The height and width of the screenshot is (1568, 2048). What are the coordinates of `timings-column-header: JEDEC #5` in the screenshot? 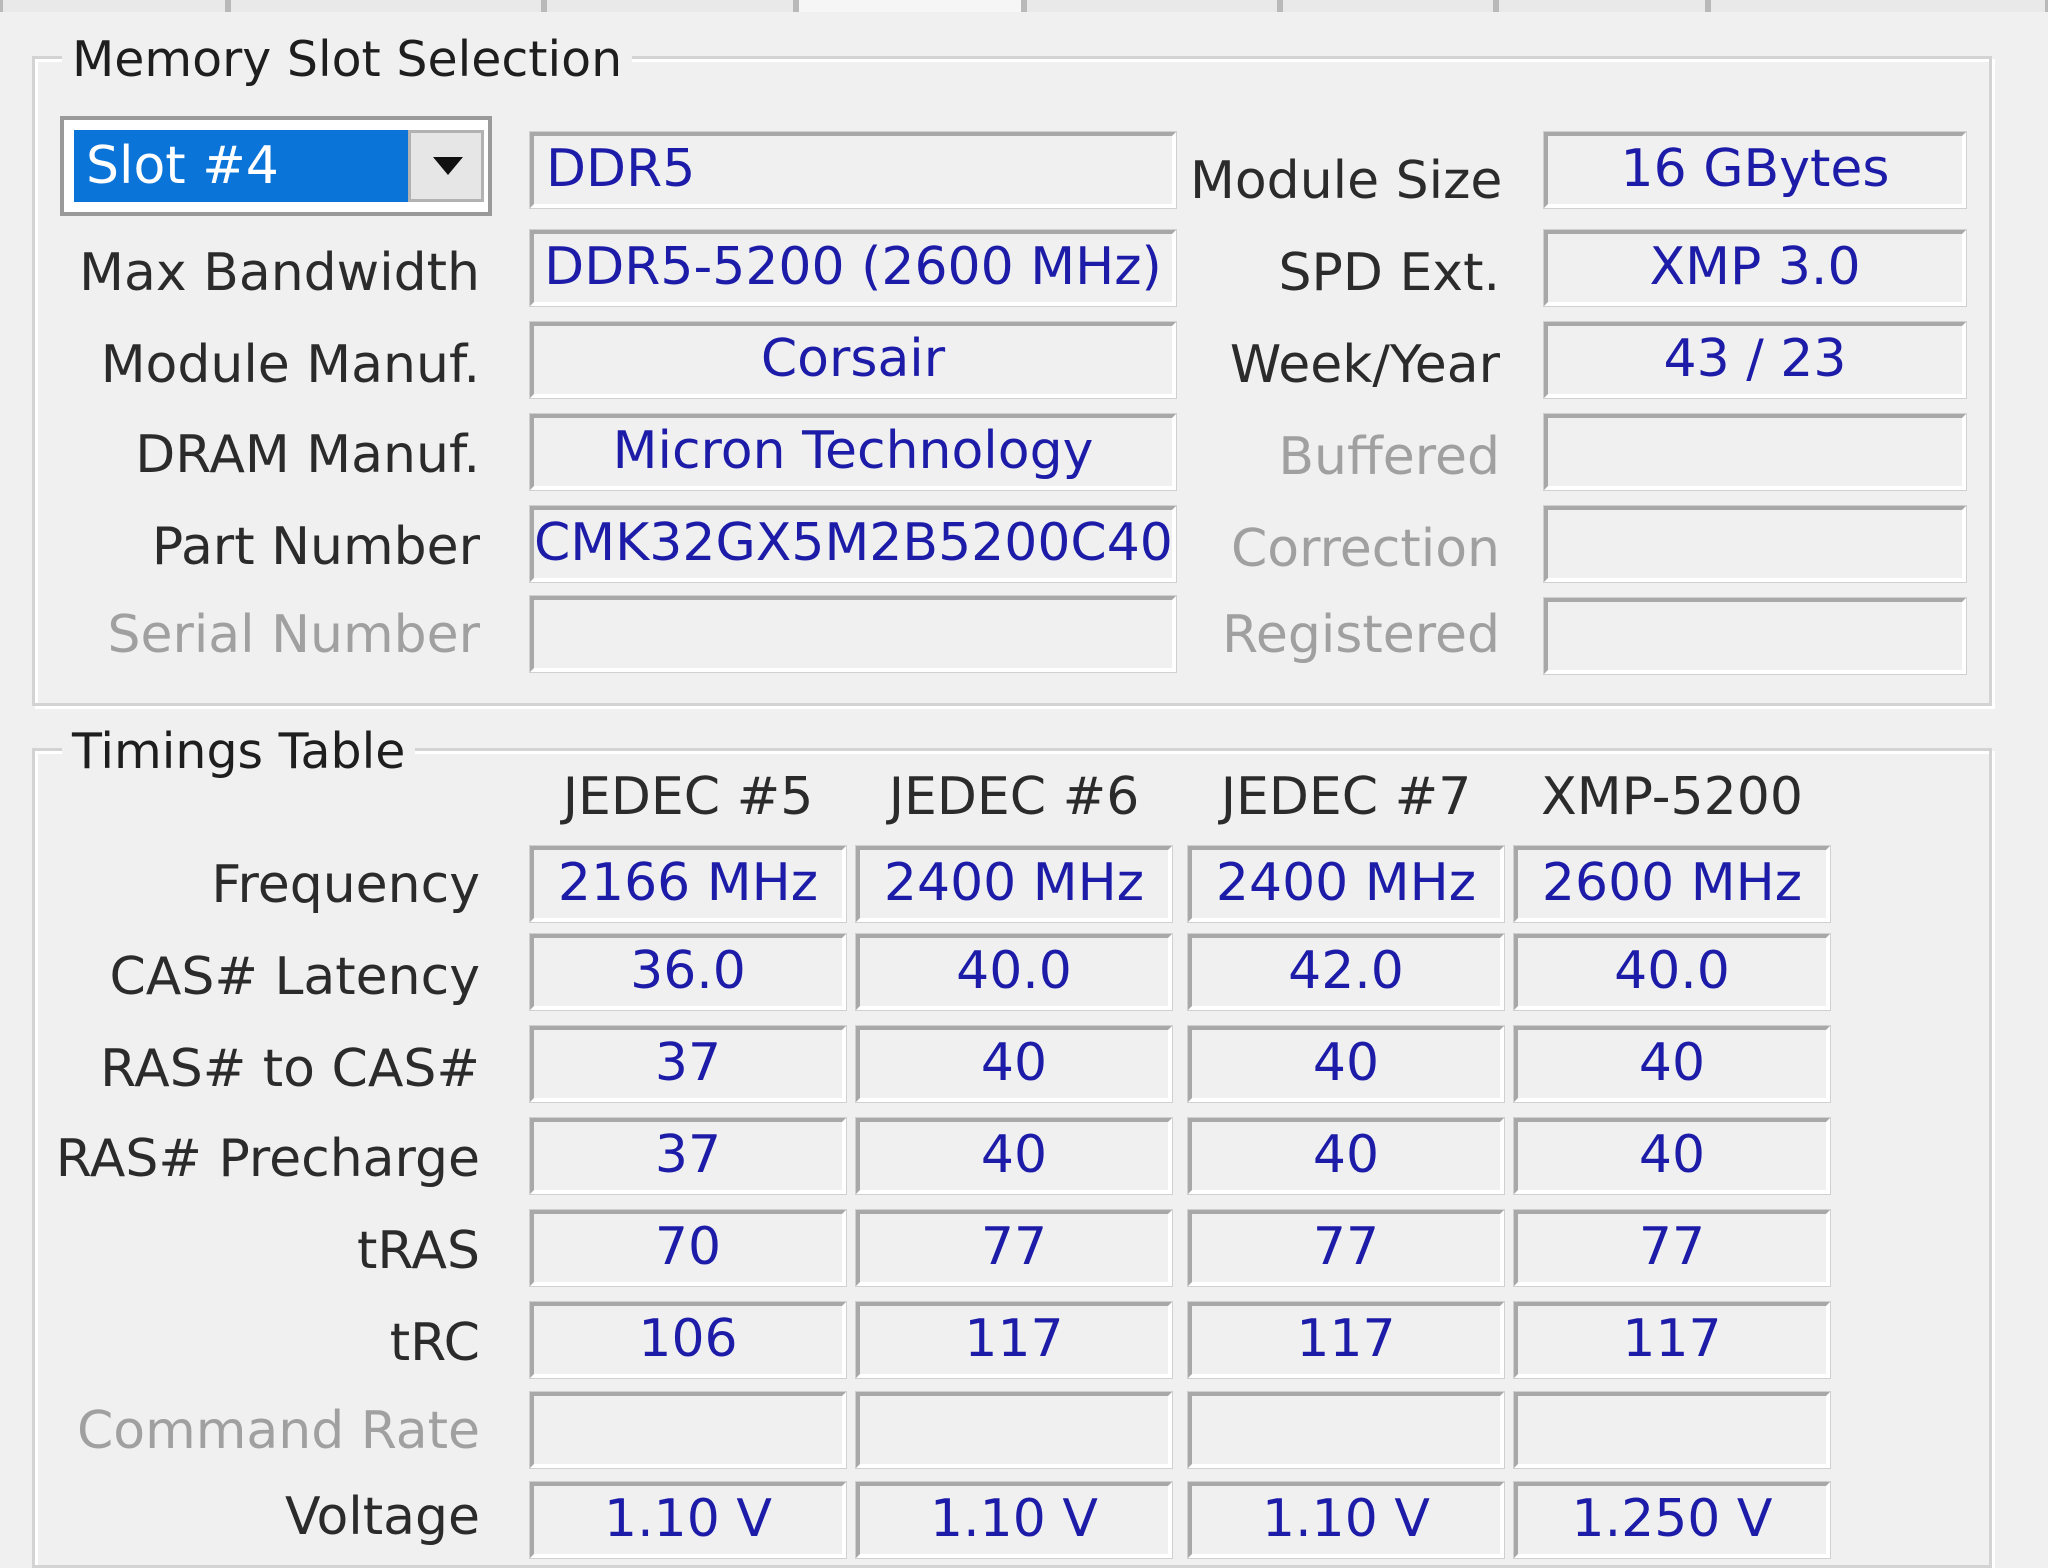 It's located at (688, 797).